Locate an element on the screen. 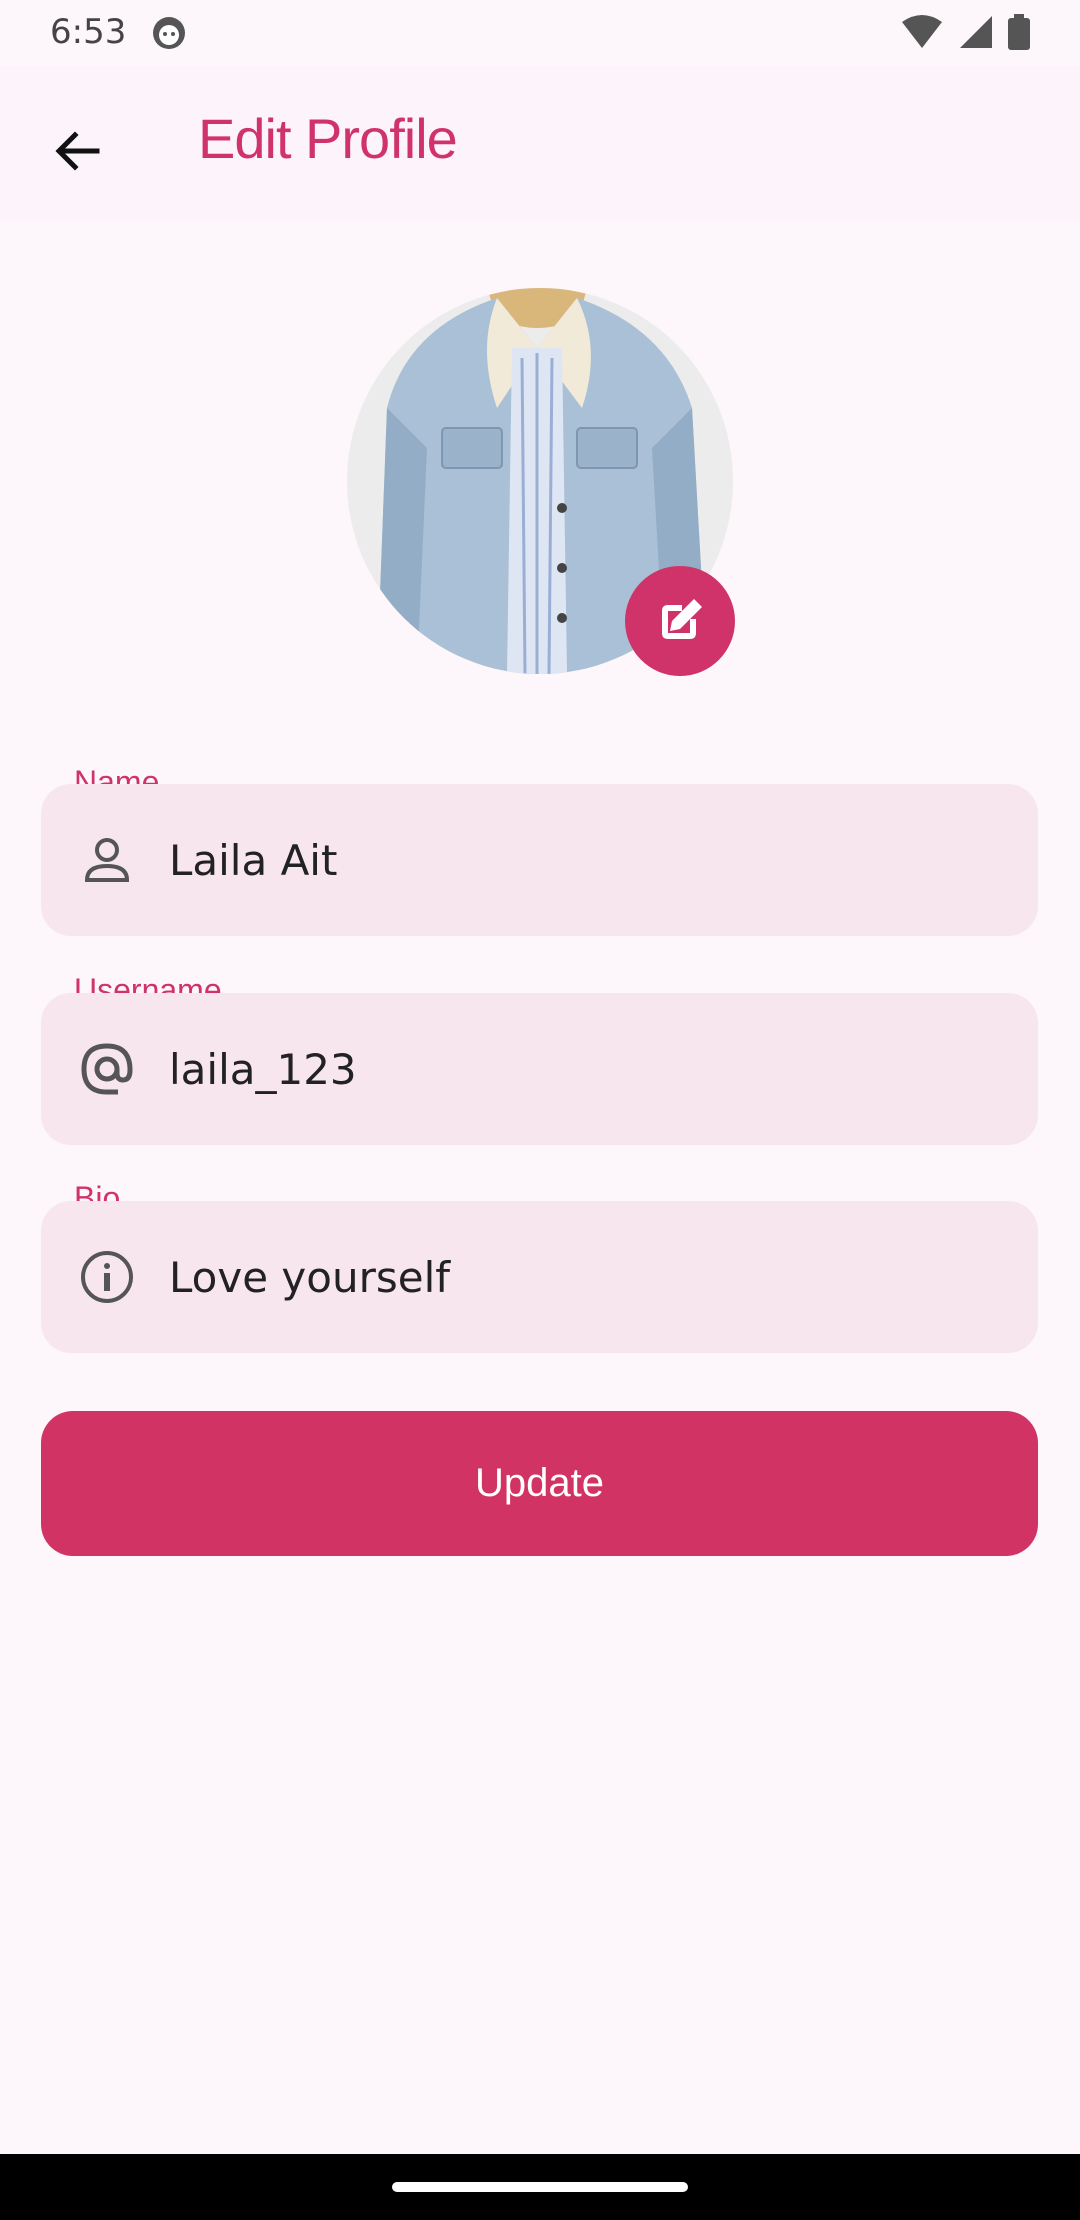  name-field: Laila Ait is located at coordinates (539, 860).